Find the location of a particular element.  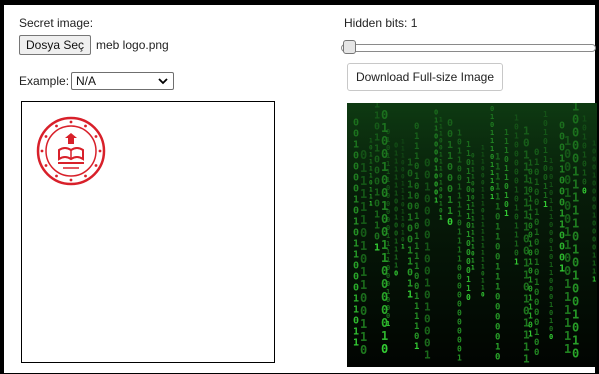

hidden-bits-slider is located at coordinates (469, 48).